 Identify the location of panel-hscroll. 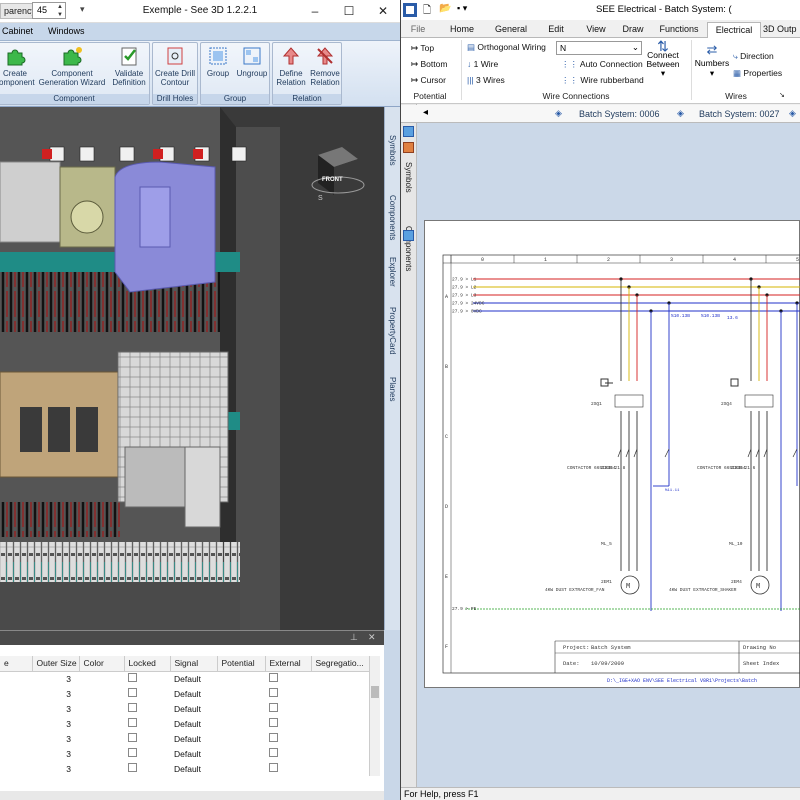
(192, 795).